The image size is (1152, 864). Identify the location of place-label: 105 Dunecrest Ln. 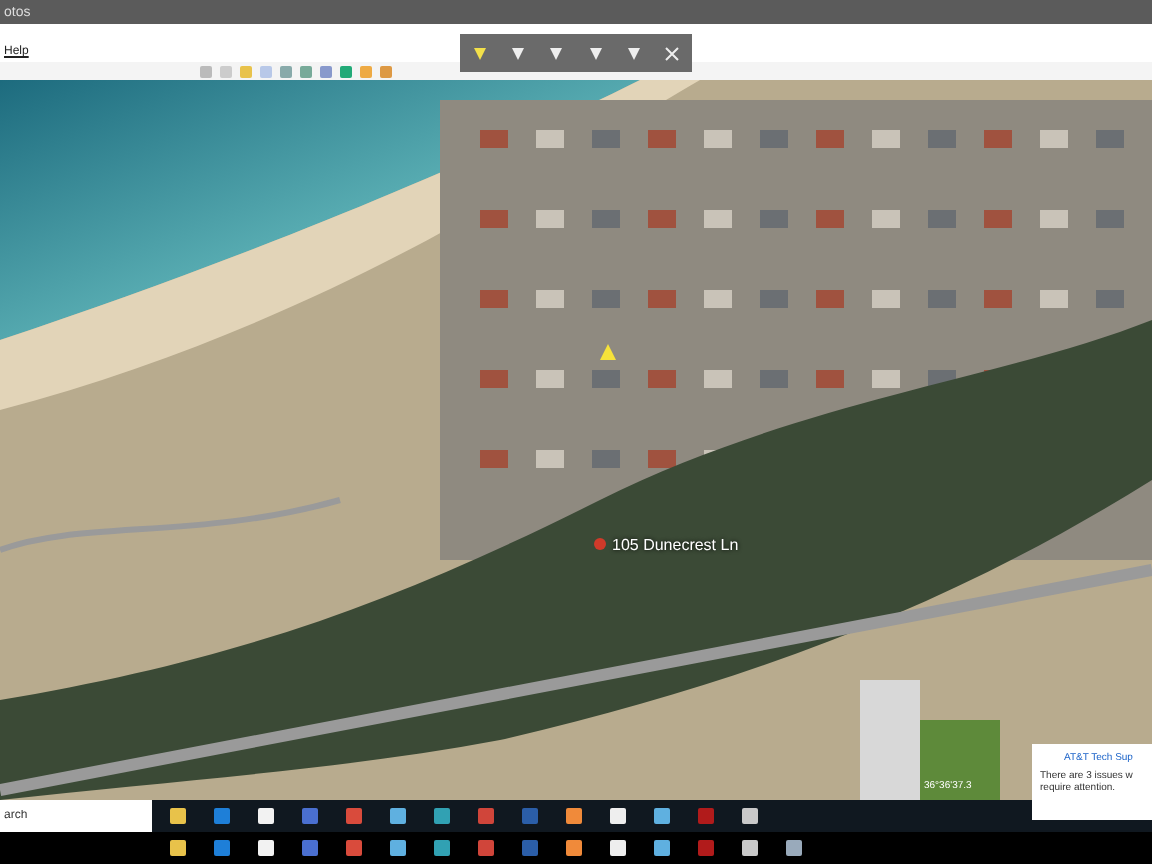
(675, 545).